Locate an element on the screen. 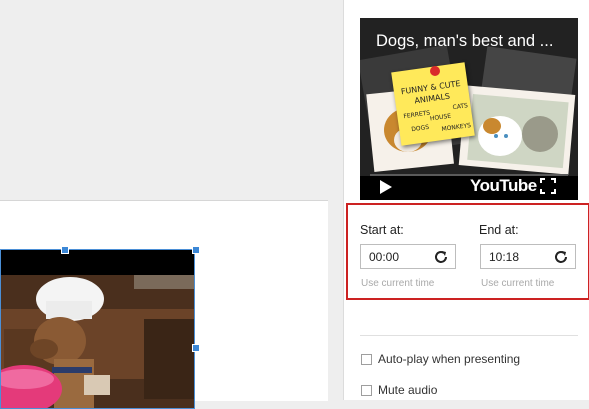 This screenshot has height=409, width=589. fullscreen-icon is located at coordinates (548, 186).